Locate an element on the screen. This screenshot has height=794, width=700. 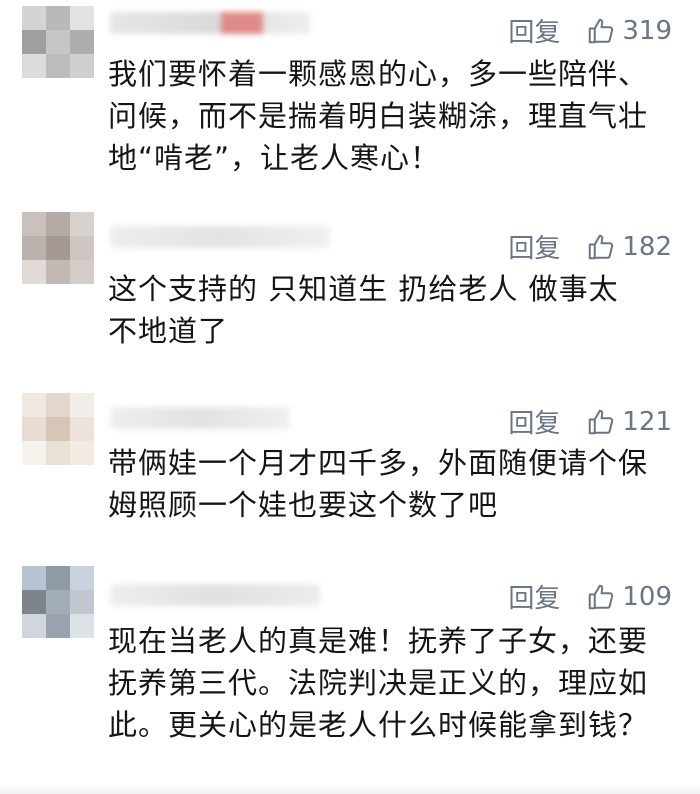
like-button: 109 is located at coordinates (629, 597).